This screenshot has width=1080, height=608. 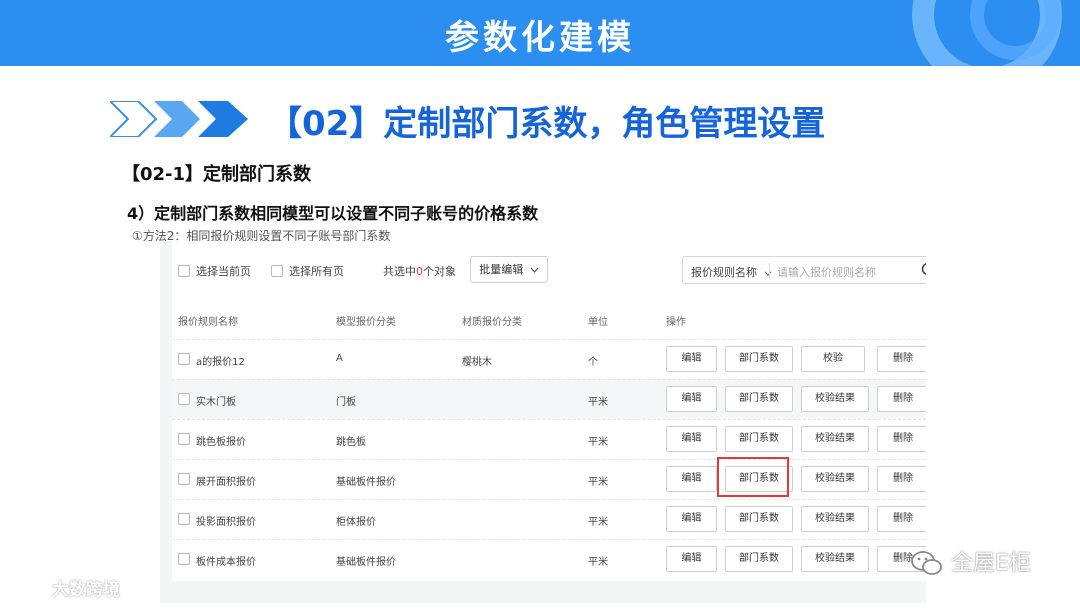 What do you see at coordinates (226, 522) in the screenshot?
I see `cell-rule-name: 投影面积报价` at bounding box center [226, 522].